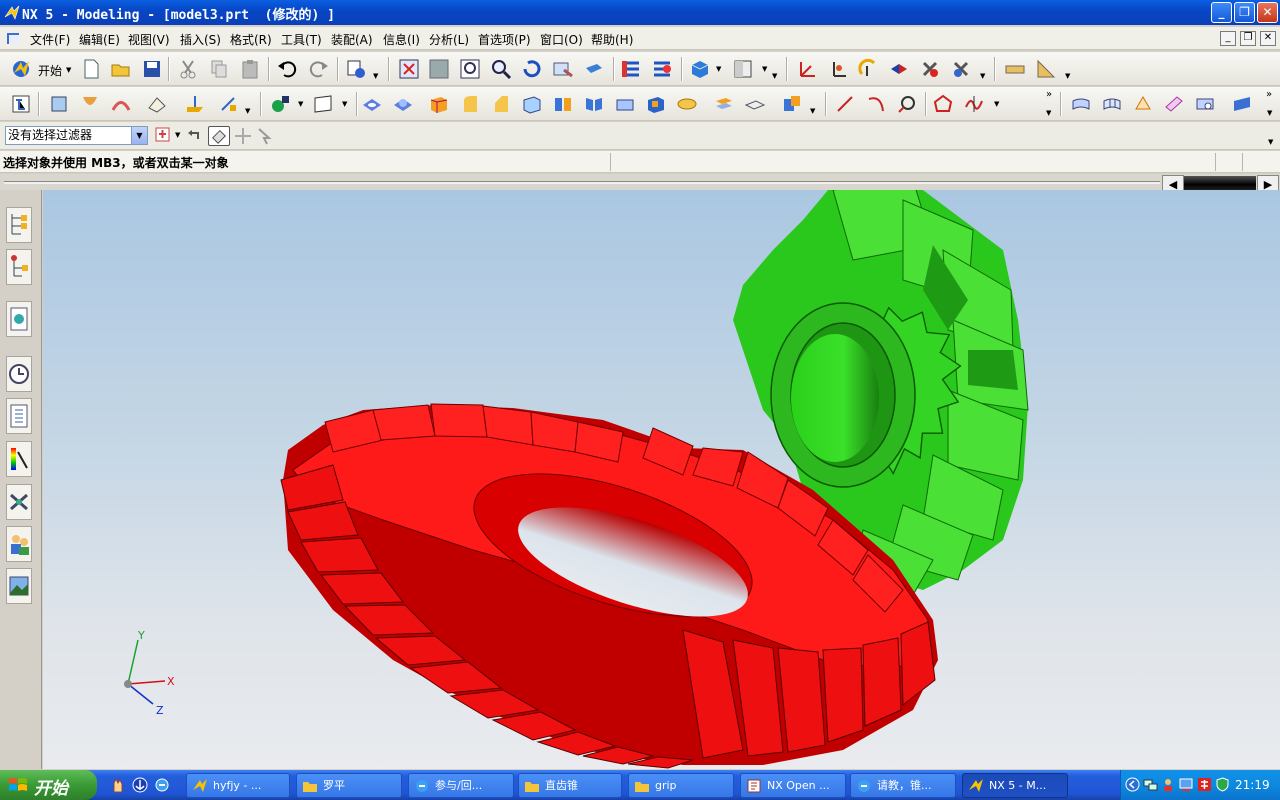  I want to click on curve-mesh-icon, so click(1112, 104).